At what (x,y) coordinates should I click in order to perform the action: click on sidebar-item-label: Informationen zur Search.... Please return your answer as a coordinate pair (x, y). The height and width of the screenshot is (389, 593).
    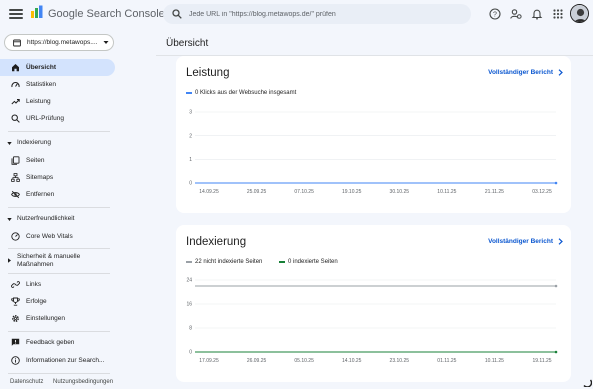
    Looking at the image, I should click on (65, 360).